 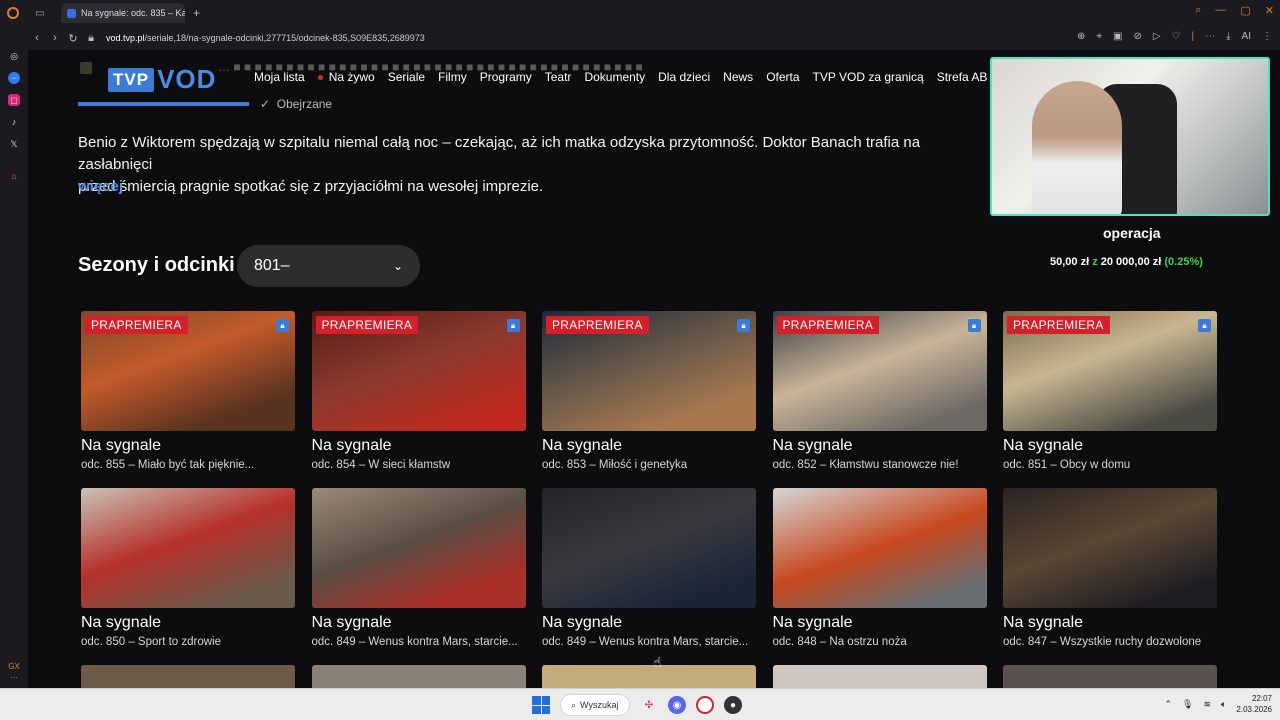 What do you see at coordinates (782, 77) in the screenshot?
I see `menu-item-oferta: Oferta` at bounding box center [782, 77].